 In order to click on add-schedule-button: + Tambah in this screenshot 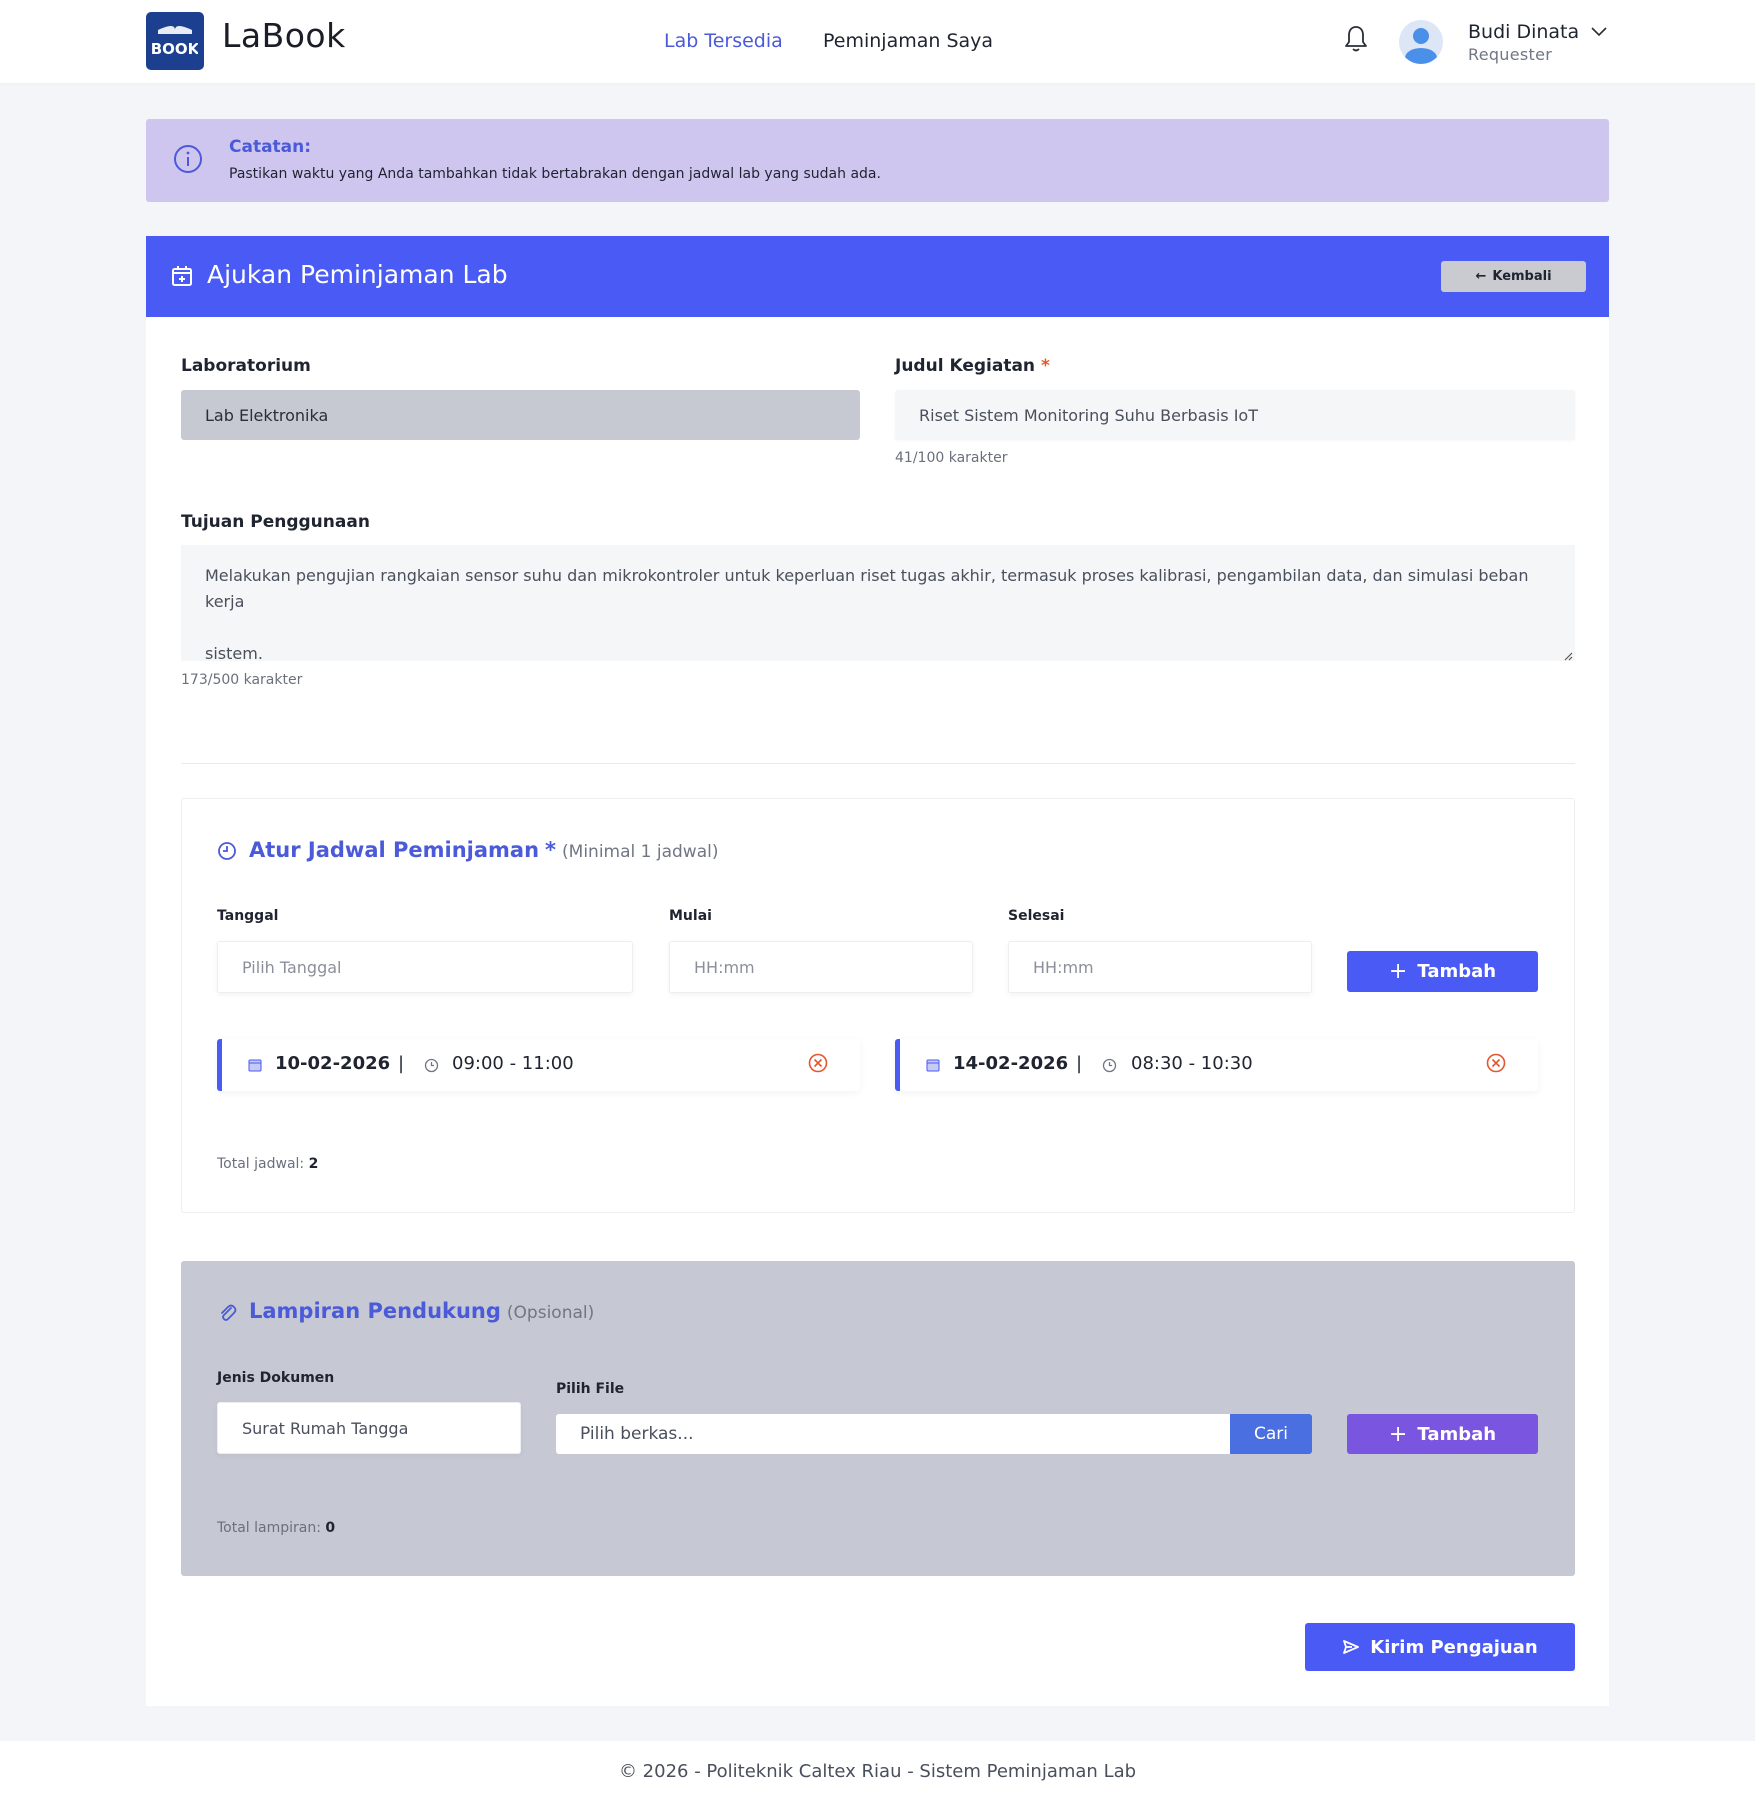, I will do `click(1442, 971)`.